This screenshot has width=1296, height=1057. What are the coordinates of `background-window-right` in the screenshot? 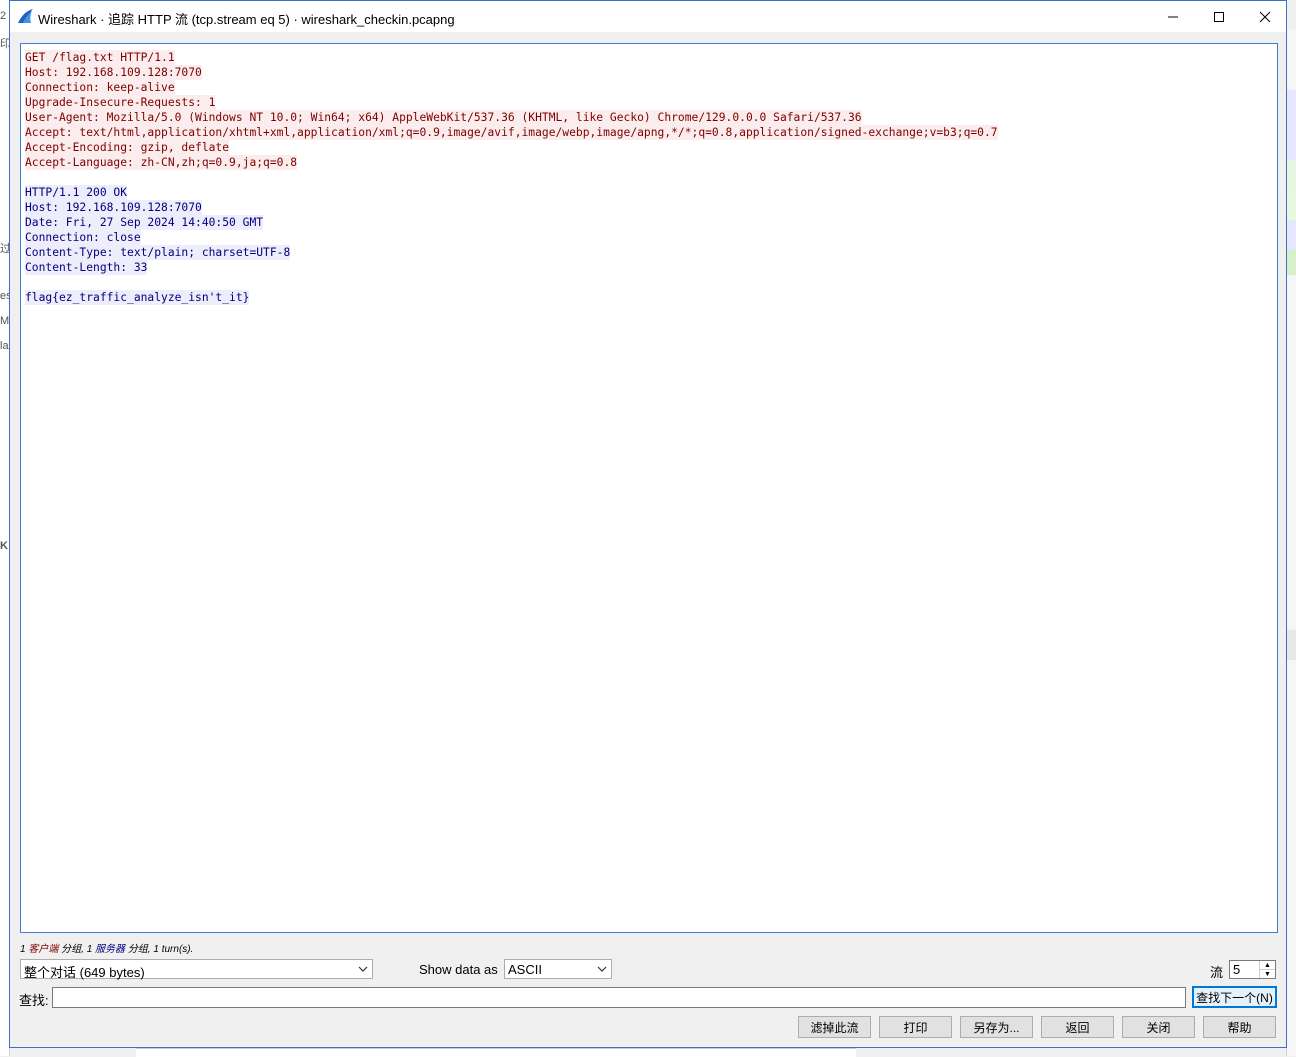 It's located at (1291, 543).